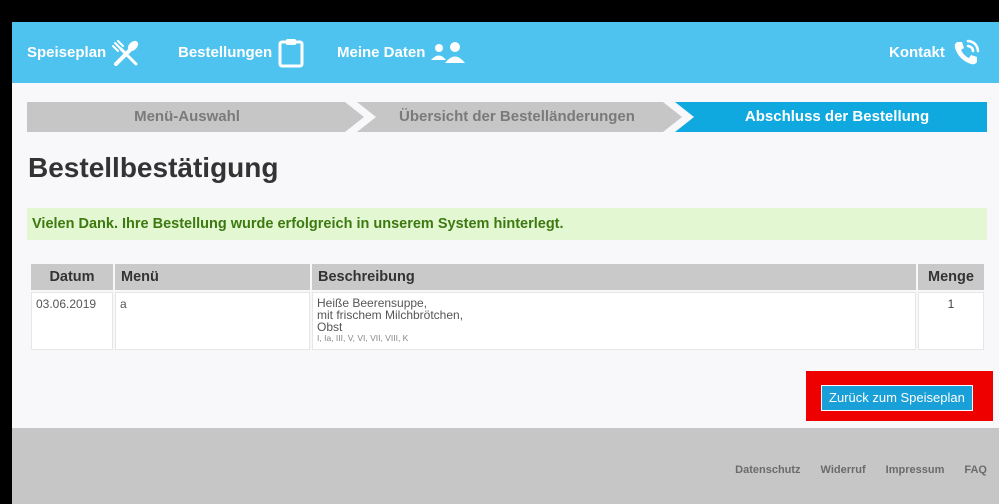 This screenshot has width=999, height=504. I want to click on phone-icon, so click(966, 53).